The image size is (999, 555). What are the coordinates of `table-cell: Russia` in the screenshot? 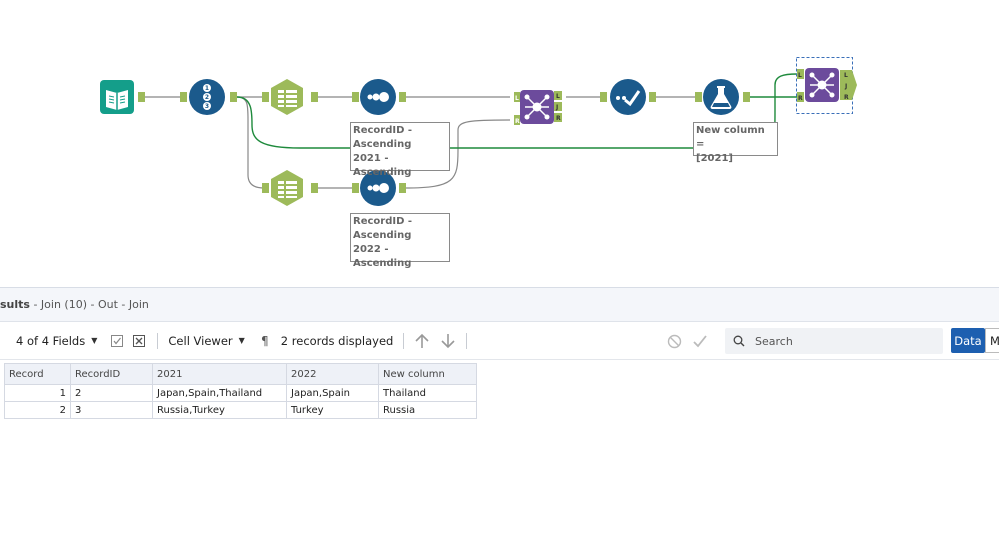 It's located at (427, 410).